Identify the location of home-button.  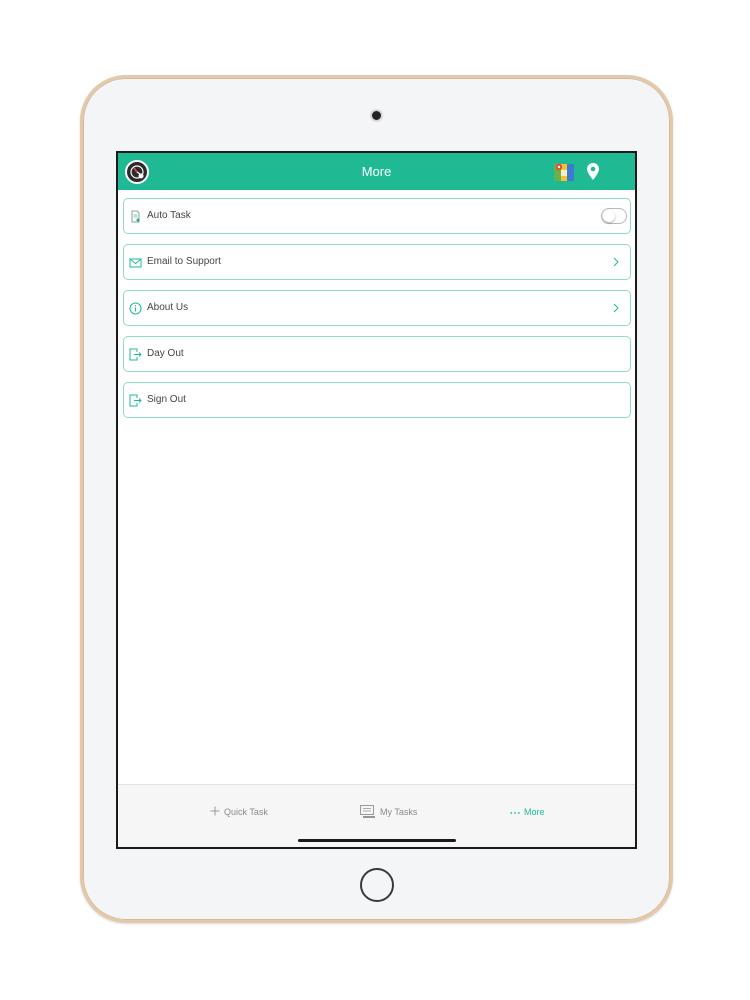
(377, 885).